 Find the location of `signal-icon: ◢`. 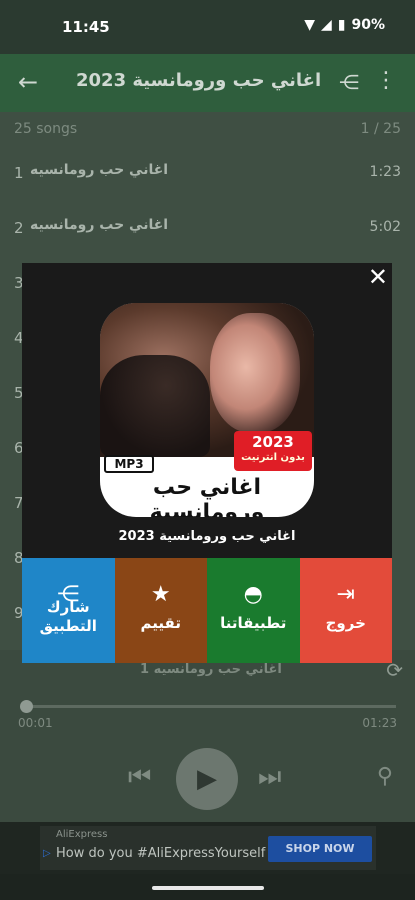

signal-icon: ◢ is located at coordinates (326, 25).